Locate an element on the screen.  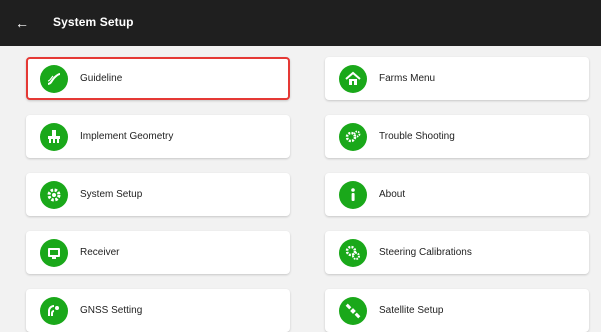
house-icon is located at coordinates (353, 78).